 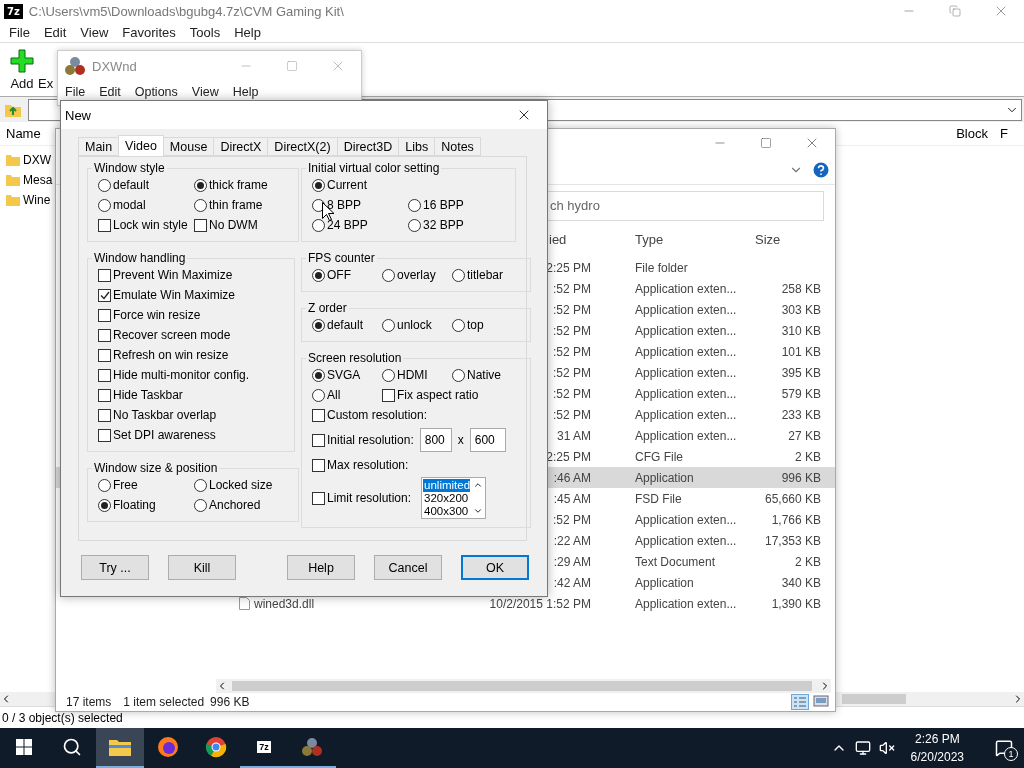 I want to click on group-label: Z order, so click(x=327, y=308).